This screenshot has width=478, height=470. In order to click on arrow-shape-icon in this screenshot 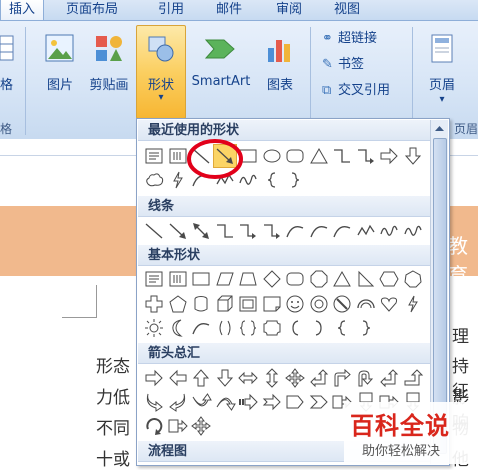, I will do `click(178, 231)`.